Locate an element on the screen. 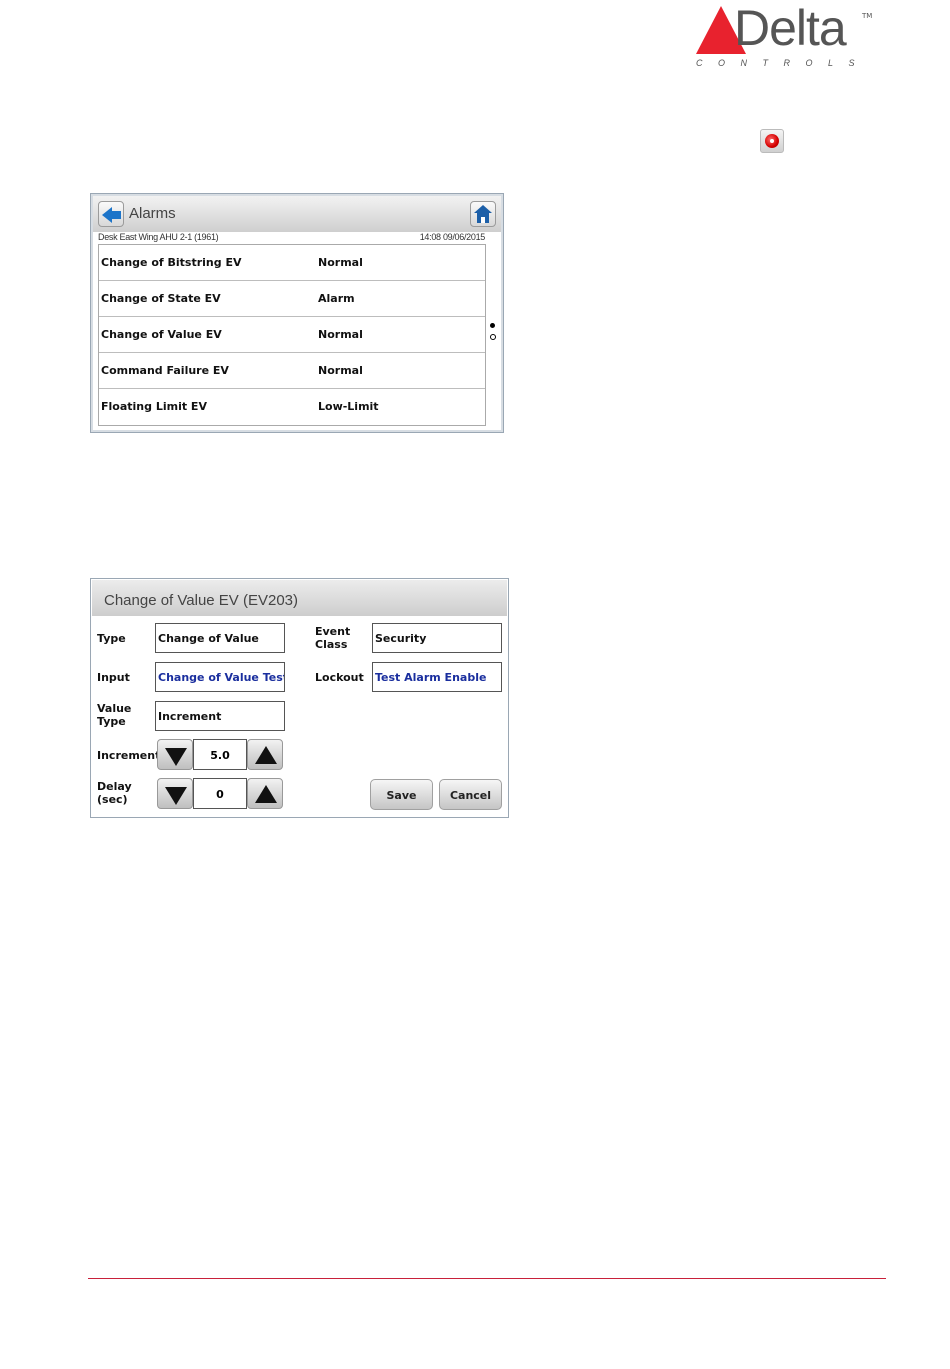 The height and width of the screenshot is (1369, 950). alarm-row-4: Floating Limit EV Low-Limit is located at coordinates (292, 407).